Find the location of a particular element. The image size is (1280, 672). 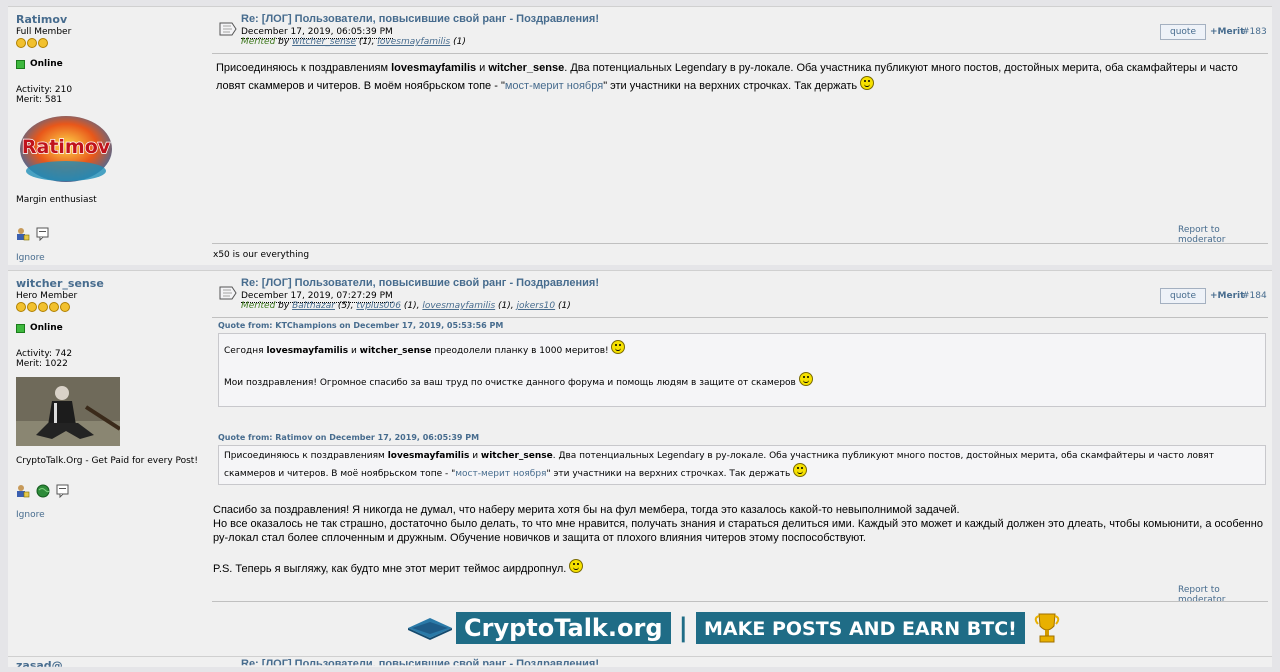

avatar-logo-text: Ratimov is located at coordinates (66, 147).